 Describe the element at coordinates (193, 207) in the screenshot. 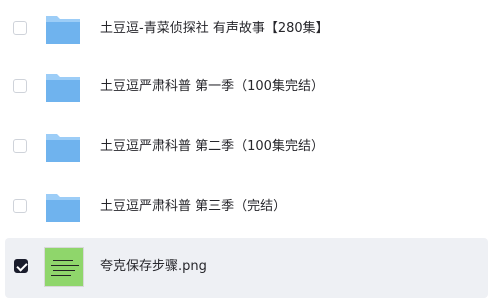

I see `file-name: 土豆逗严肃科普 第三季（完结）` at that location.